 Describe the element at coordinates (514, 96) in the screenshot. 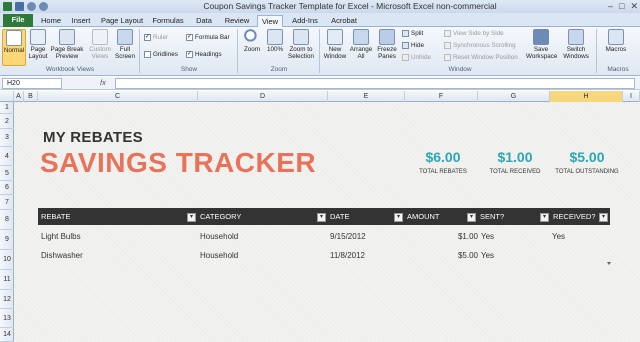

I see `column-header-g: G` at that location.